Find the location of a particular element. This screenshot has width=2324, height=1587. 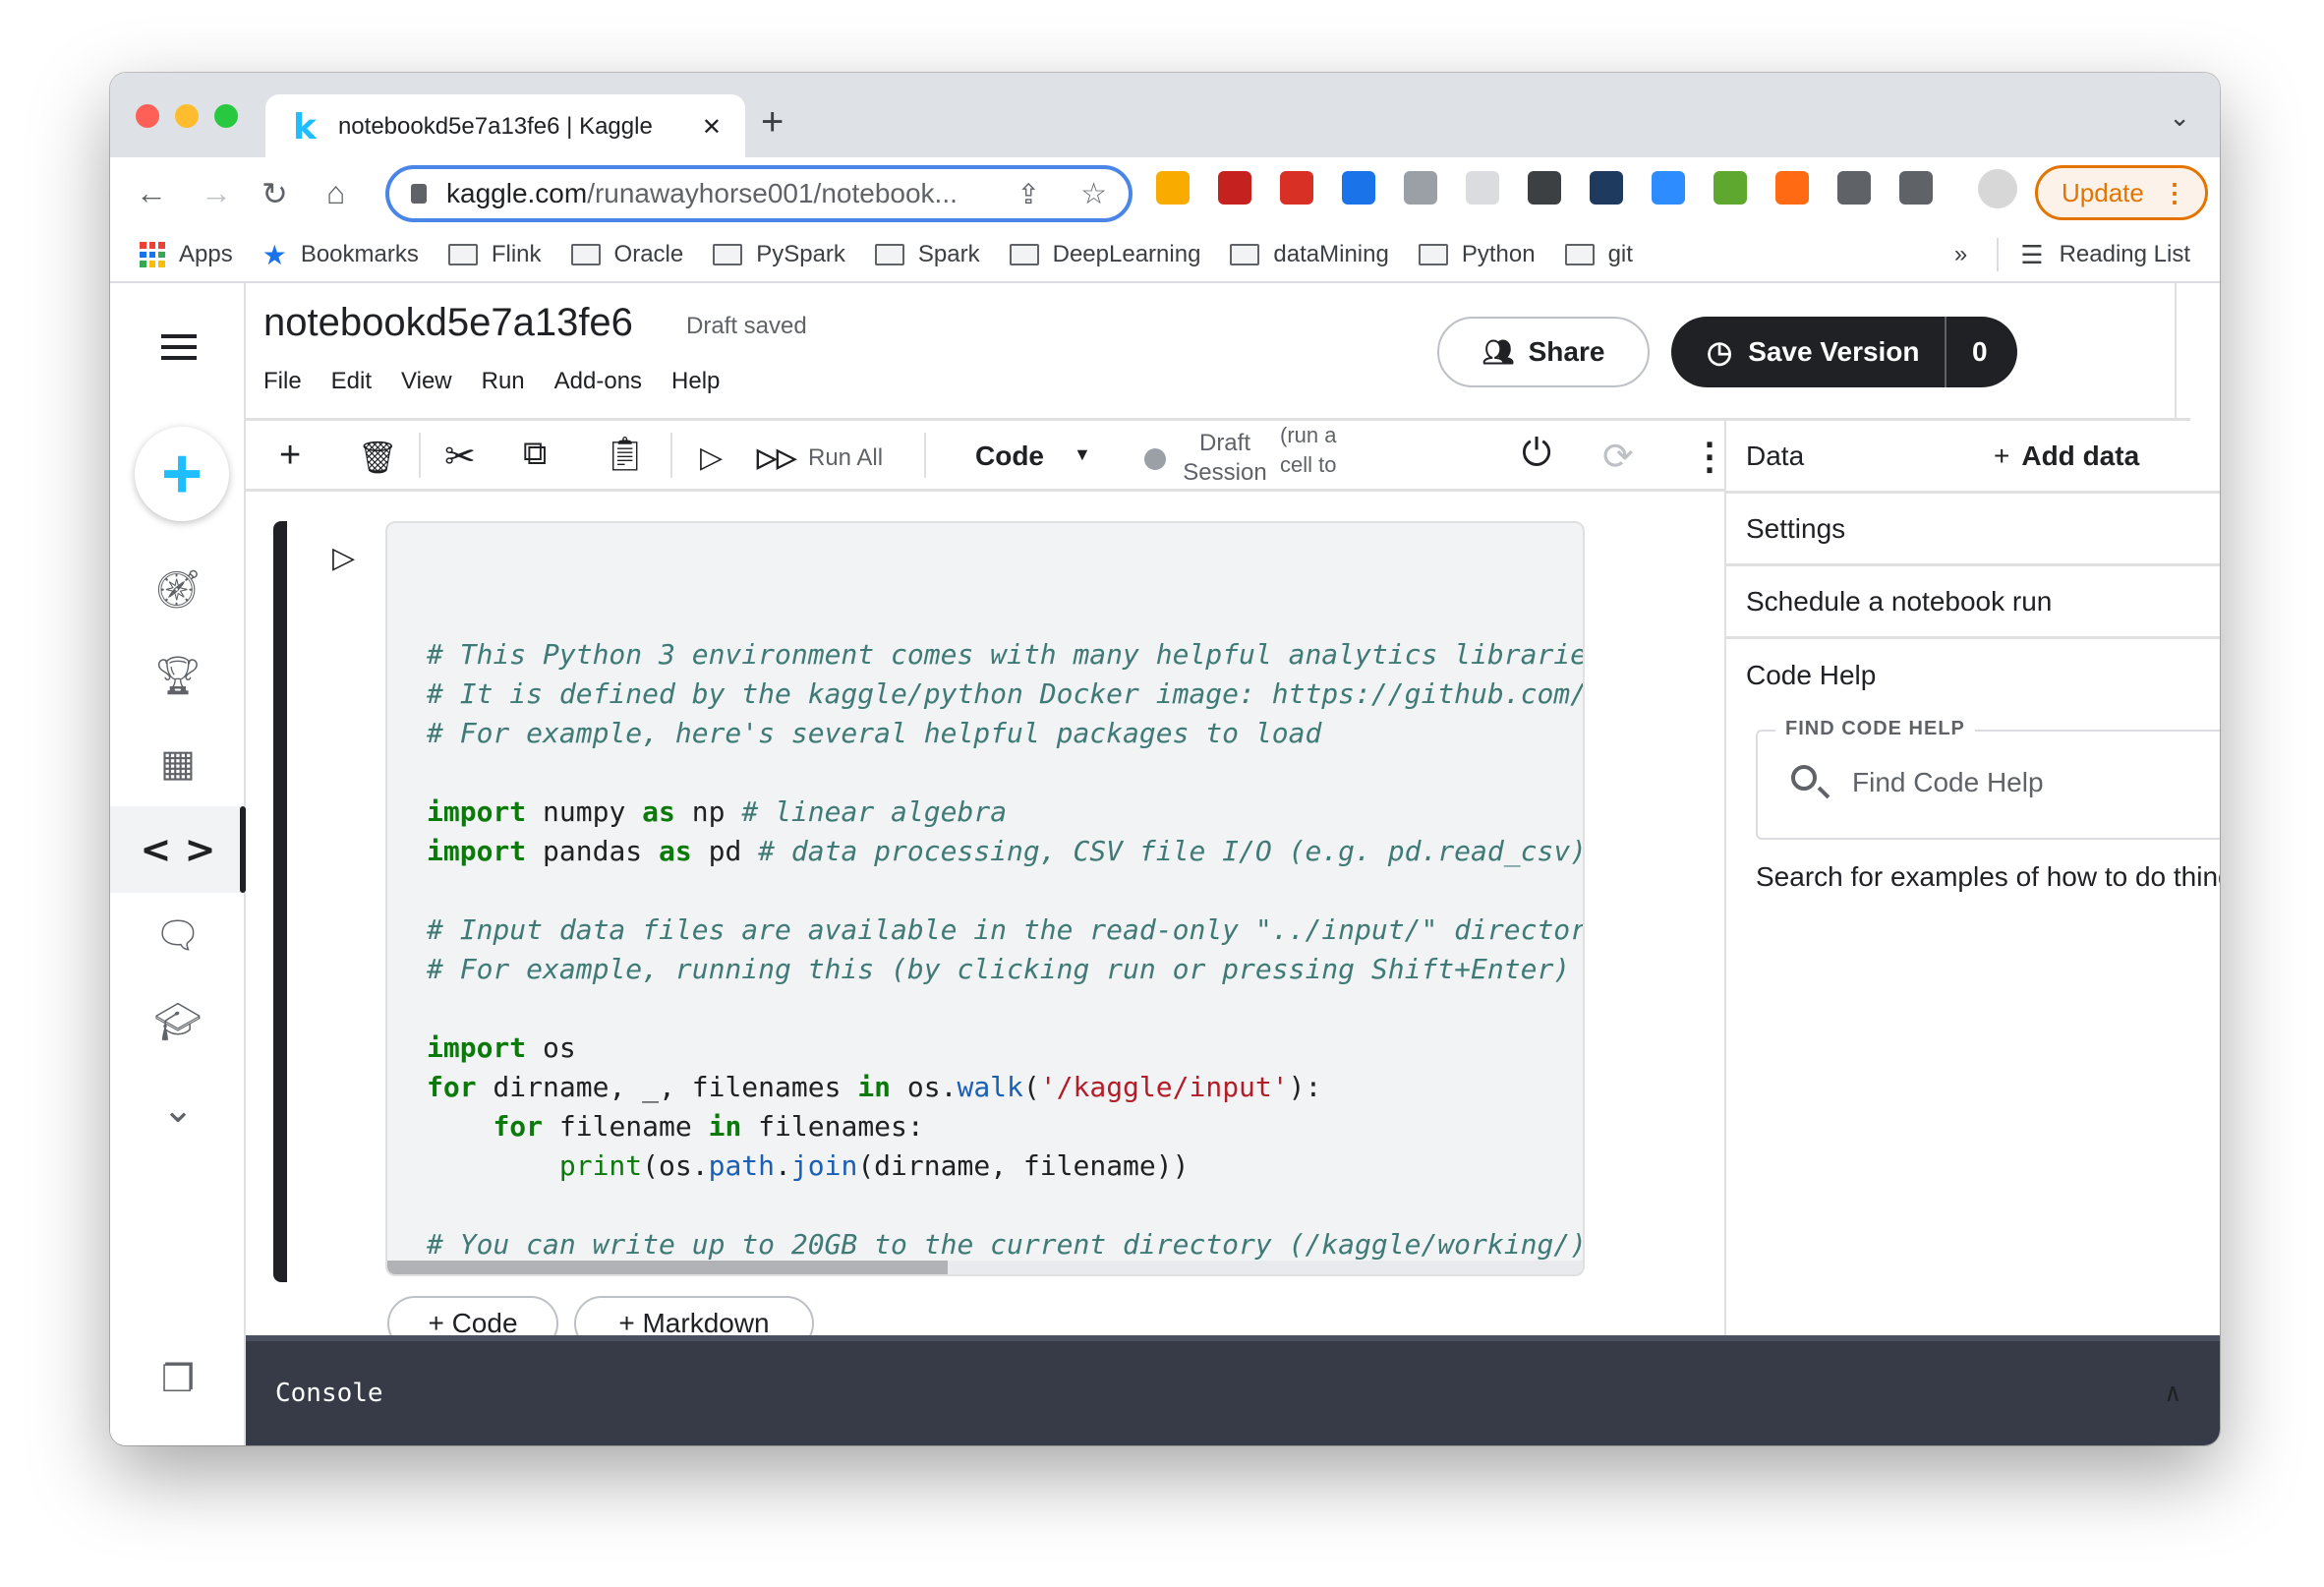

create-button: + is located at coordinates (182, 474).